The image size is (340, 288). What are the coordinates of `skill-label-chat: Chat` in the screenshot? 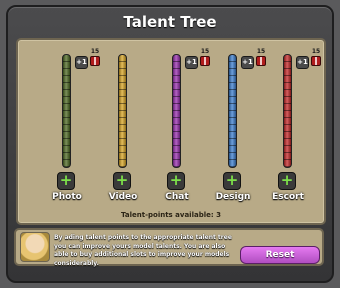 It's located at (177, 197).